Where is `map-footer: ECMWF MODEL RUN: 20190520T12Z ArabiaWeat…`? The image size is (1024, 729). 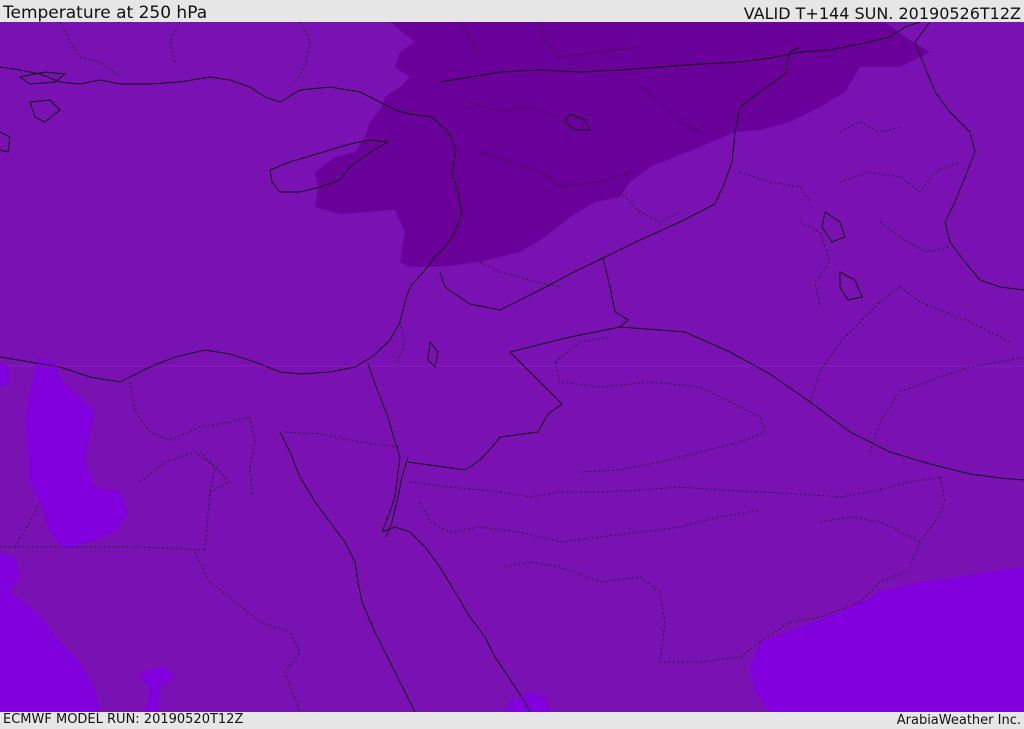
map-footer: ECMWF MODEL RUN: 20190520T12Z ArabiaWeat… is located at coordinates (512, 720).